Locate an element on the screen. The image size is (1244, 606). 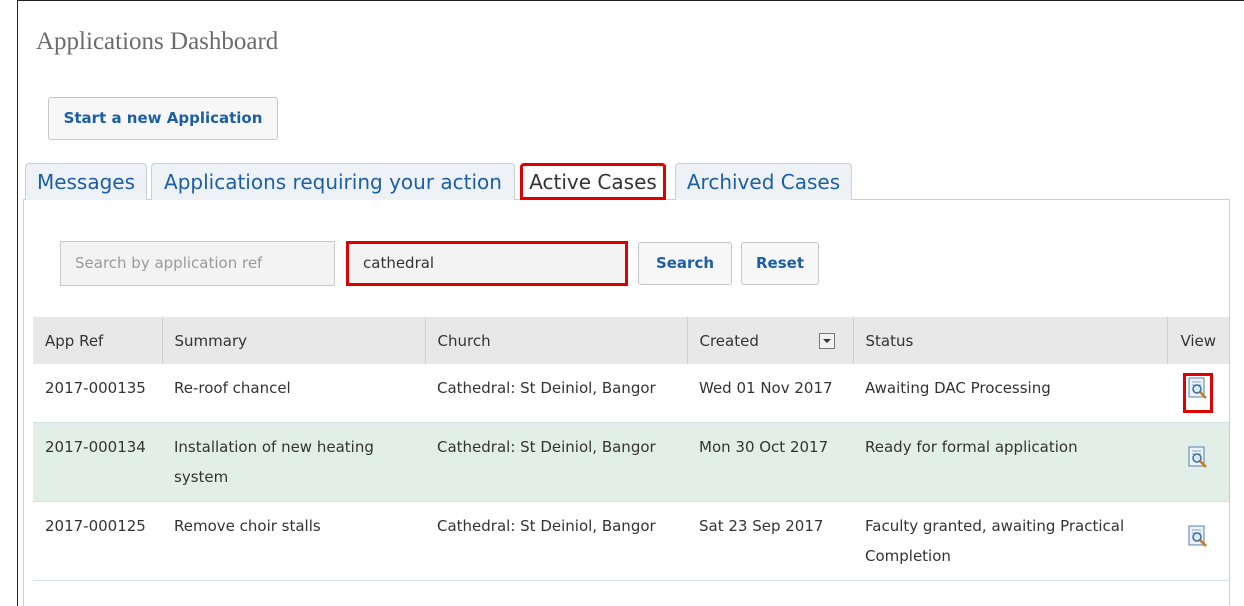
cell-app-ref: 2017-000125 is located at coordinates (97, 541).